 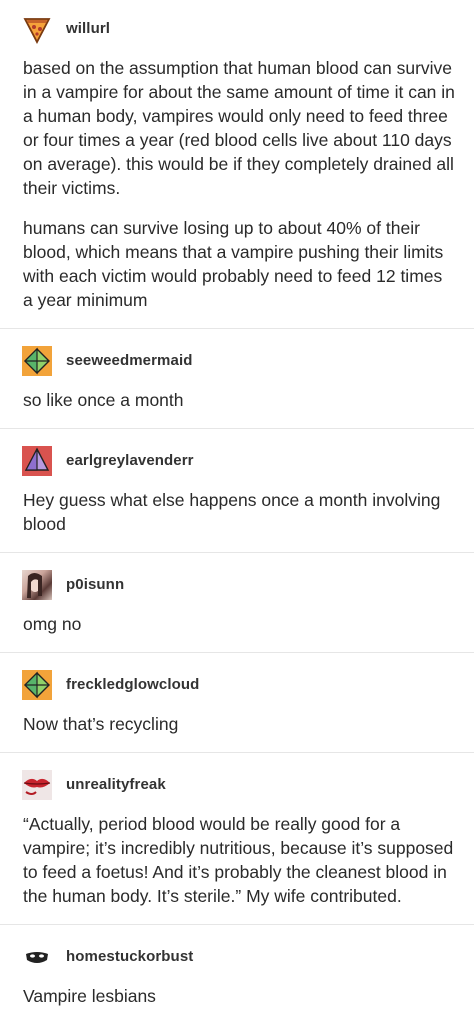 What do you see at coordinates (89, 996) in the screenshot?
I see `post-paragraph: Vampire lesbians` at bounding box center [89, 996].